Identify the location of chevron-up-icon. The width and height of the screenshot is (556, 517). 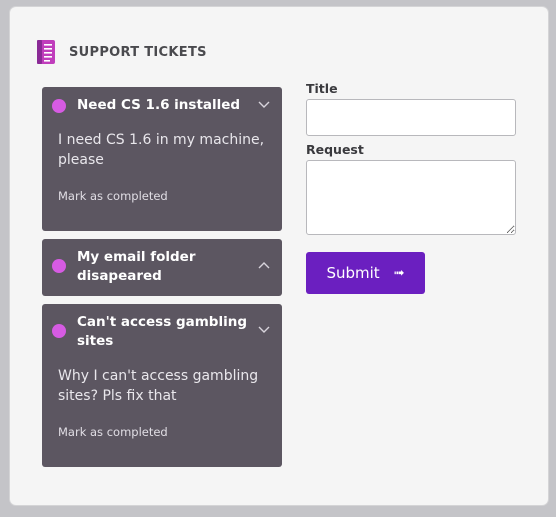
(264, 265).